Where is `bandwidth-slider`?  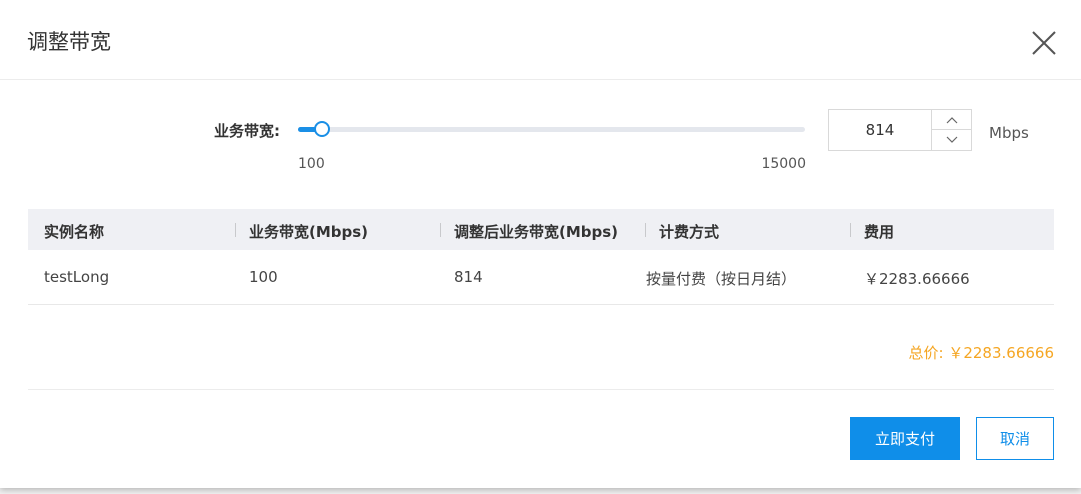
bandwidth-slider is located at coordinates (551, 129).